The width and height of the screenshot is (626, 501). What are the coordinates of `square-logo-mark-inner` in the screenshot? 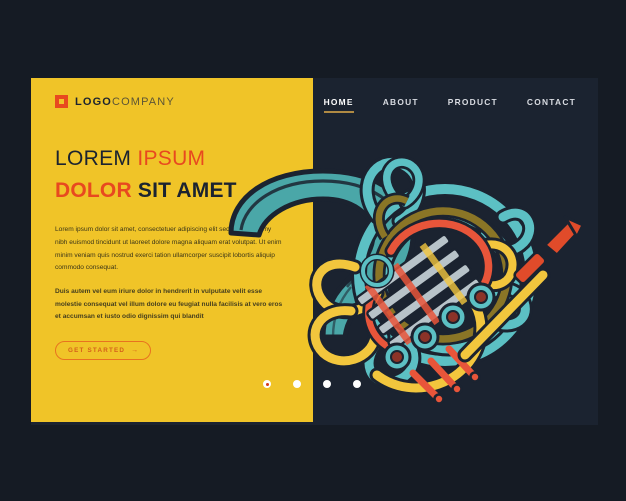 It's located at (61, 101).